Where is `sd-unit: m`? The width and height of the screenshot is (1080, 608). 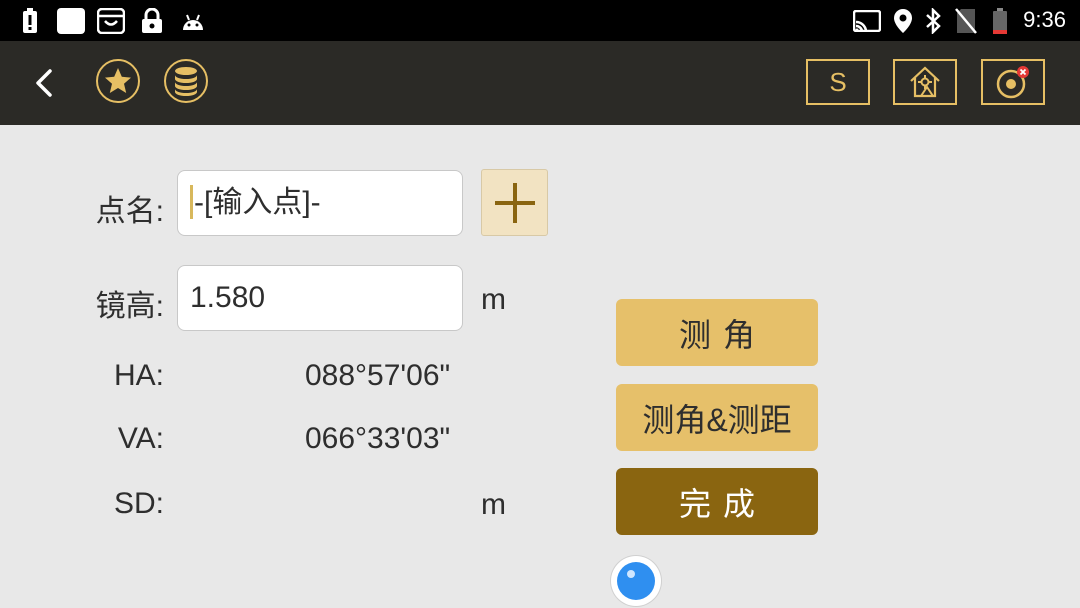 sd-unit: m is located at coordinates (493, 504).